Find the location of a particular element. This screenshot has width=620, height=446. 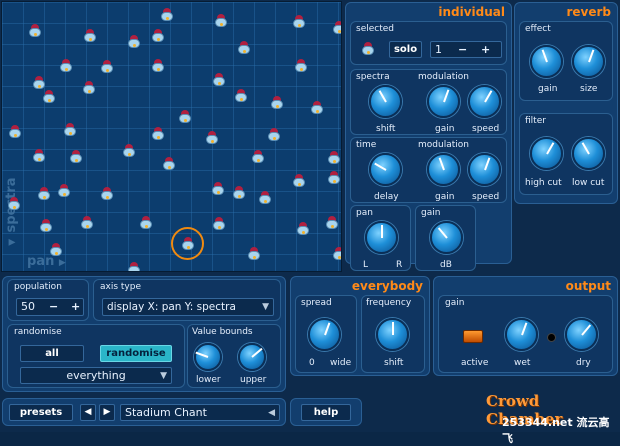

spread-max-label: wide is located at coordinates (341, 363).